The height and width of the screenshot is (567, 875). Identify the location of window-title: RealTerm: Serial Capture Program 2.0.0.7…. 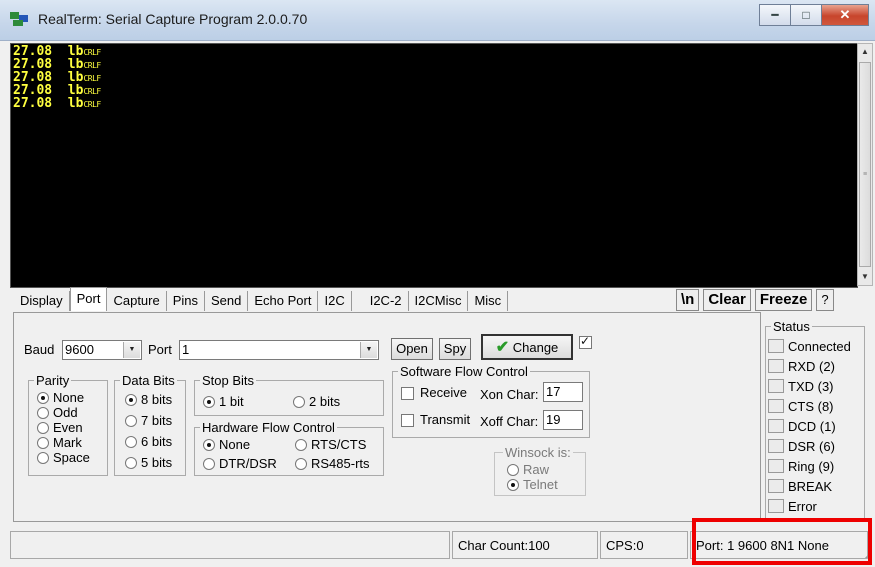
(173, 19).